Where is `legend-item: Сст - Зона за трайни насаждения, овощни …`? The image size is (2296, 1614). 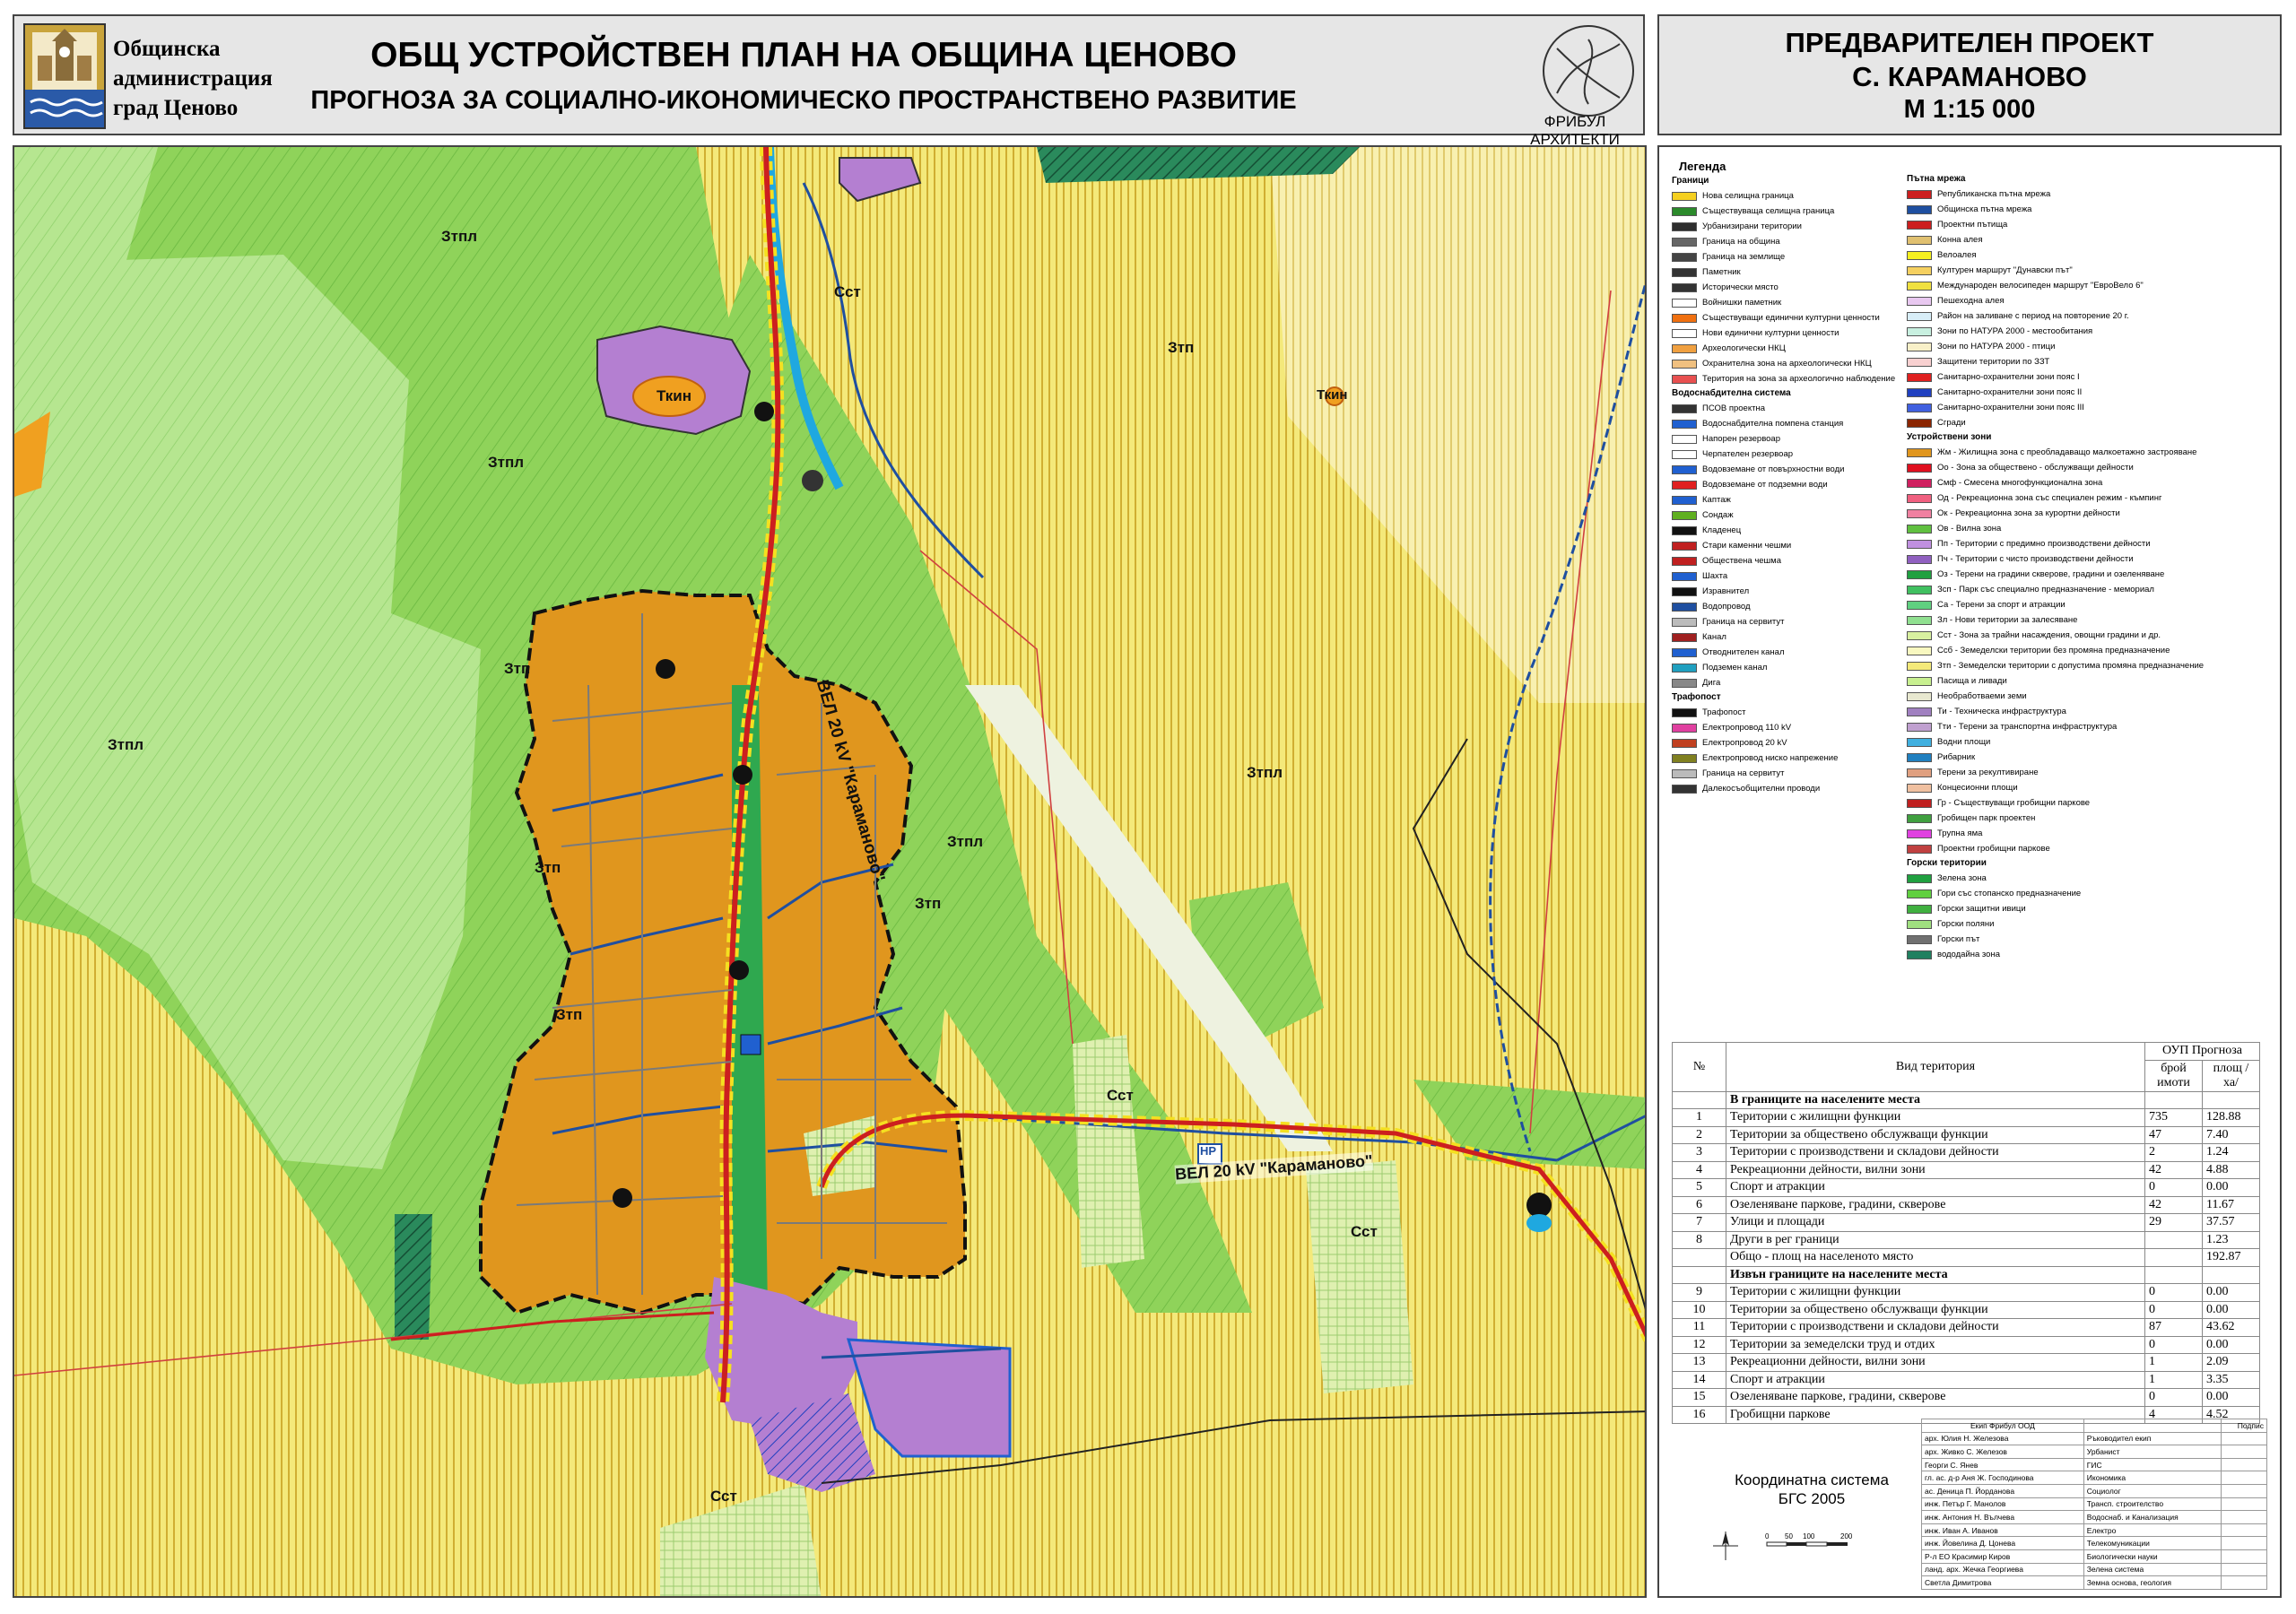
legend-item: Сст - Зона за трайни насаждения, овощни … is located at coordinates (2090, 635).